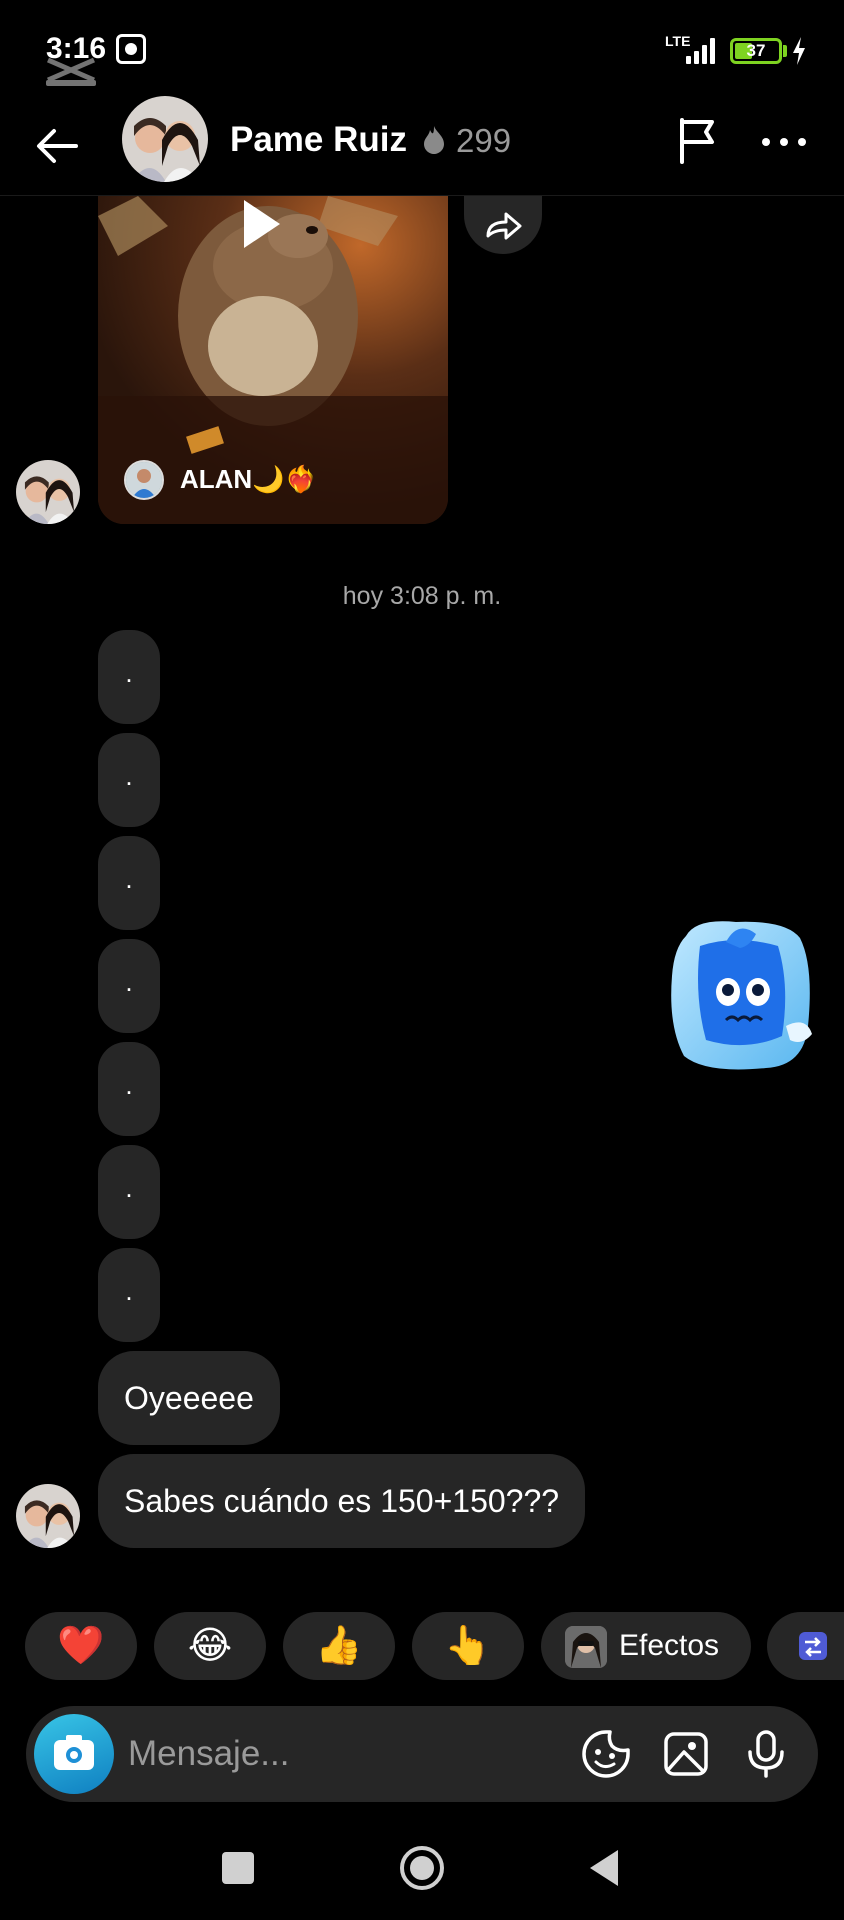  What do you see at coordinates (210, 1646) in the screenshot?
I see `reaction-laugh-button: 😂` at bounding box center [210, 1646].